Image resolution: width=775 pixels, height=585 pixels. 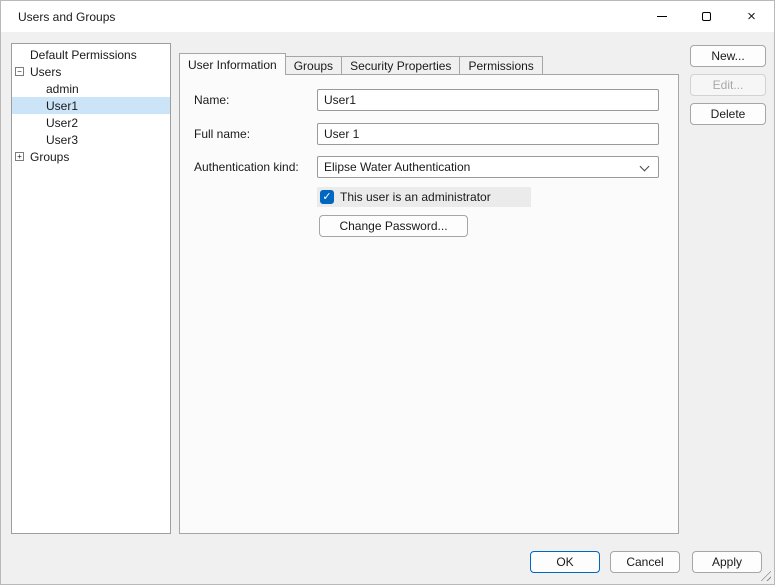 I want to click on authentication-kind-label: Authentication kind:, so click(x=246, y=167).